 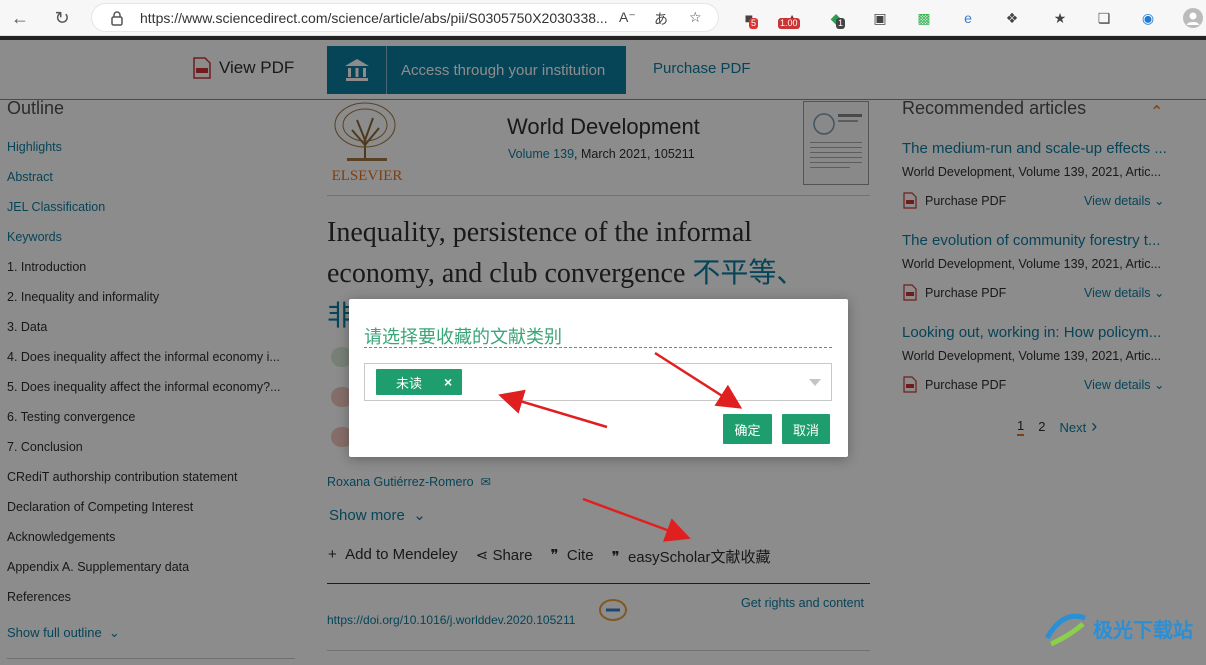 What do you see at coordinates (20, 18) in the screenshot?
I see `back-icon: ←` at bounding box center [20, 18].